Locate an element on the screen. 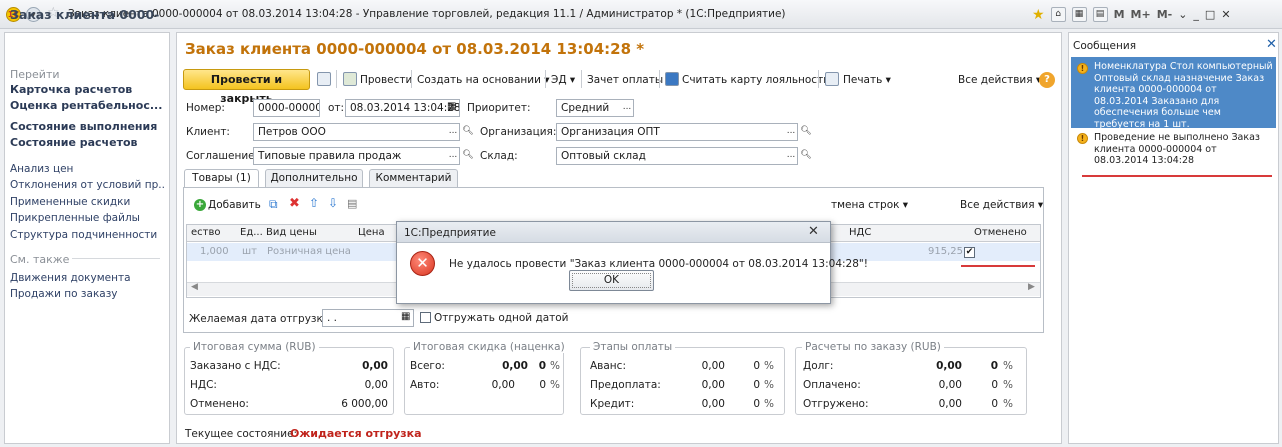  add-icon: + is located at coordinates (200, 205).